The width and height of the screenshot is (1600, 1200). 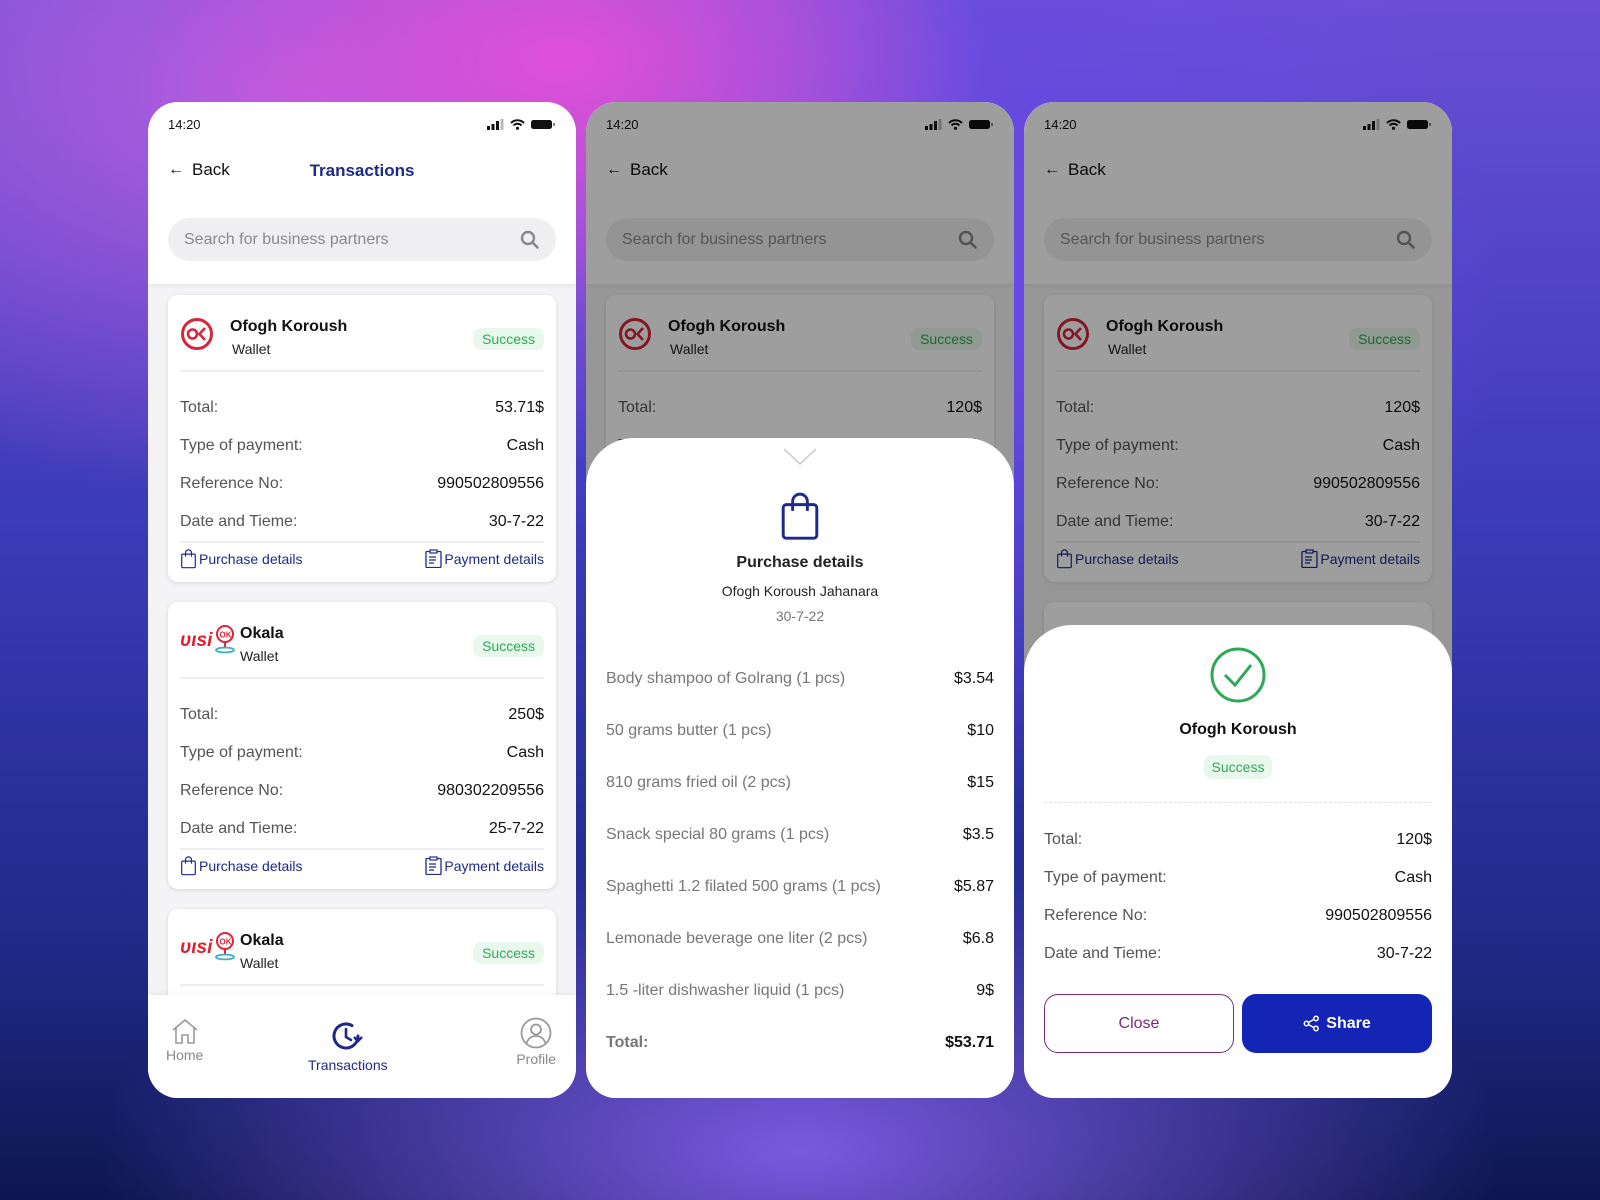 What do you see at coordinates (362, 715) in the screenshot?
I see `detail-row-total: Total: 250$` at bounding box center [362, 715].